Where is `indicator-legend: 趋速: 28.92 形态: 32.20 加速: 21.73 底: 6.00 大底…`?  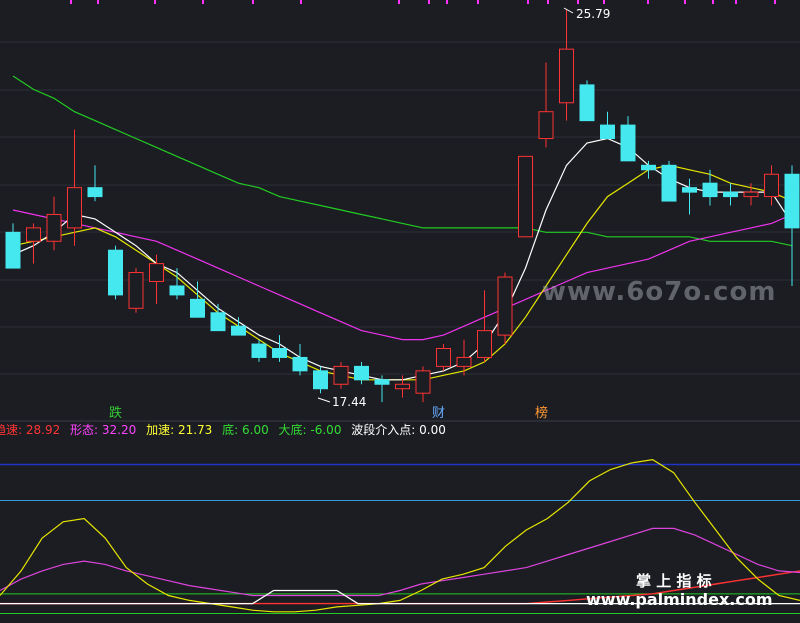
indicator-legend: 趋速: 28.92 形态: 32.20 加速: 21.73 底: 6.00 大底… is located at coordinates (223, 429).